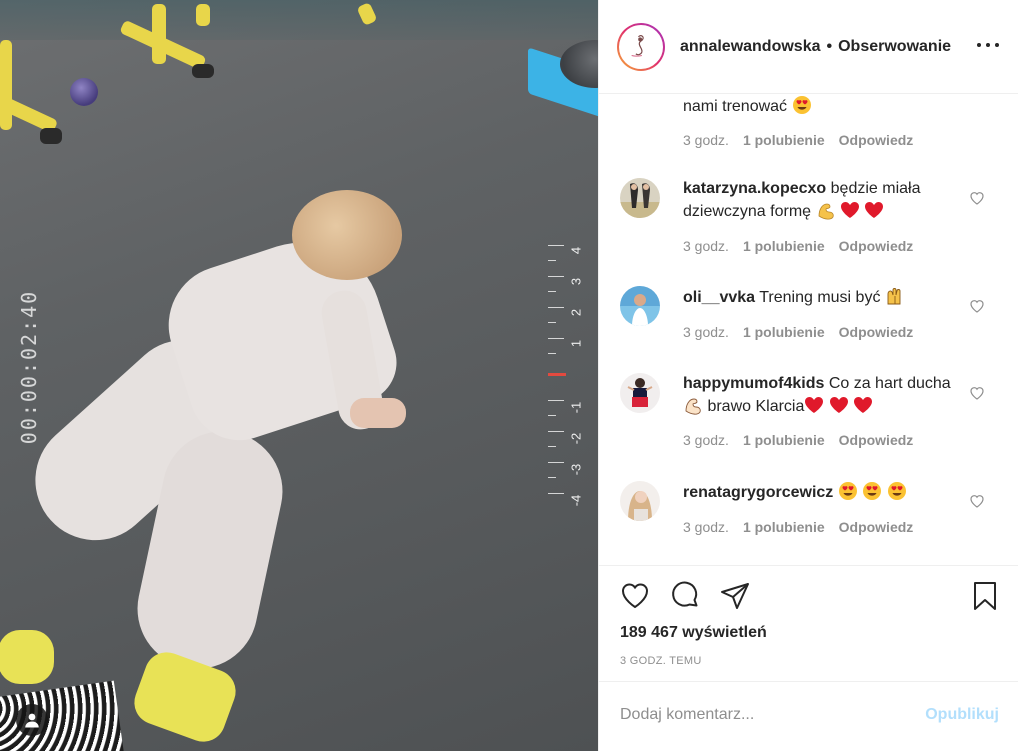  Describe the element at coordinates (808, 716) in the screenshot. I see `add-comment-bar: Dodaj komentarz... Opublikuj` at that location.